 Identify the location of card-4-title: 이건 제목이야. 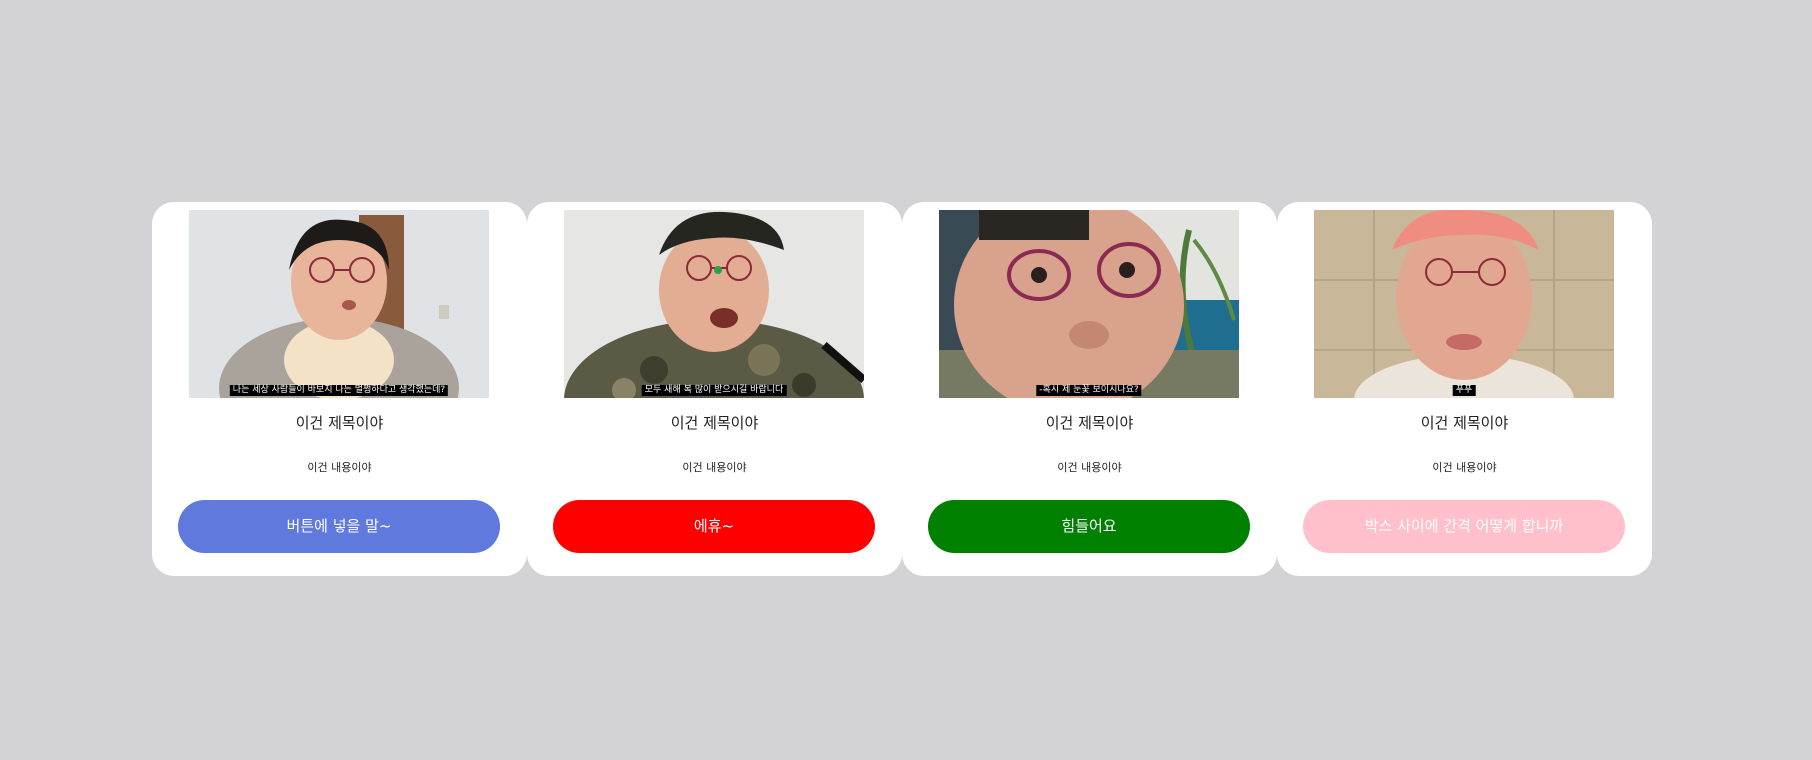
(1464, 423).